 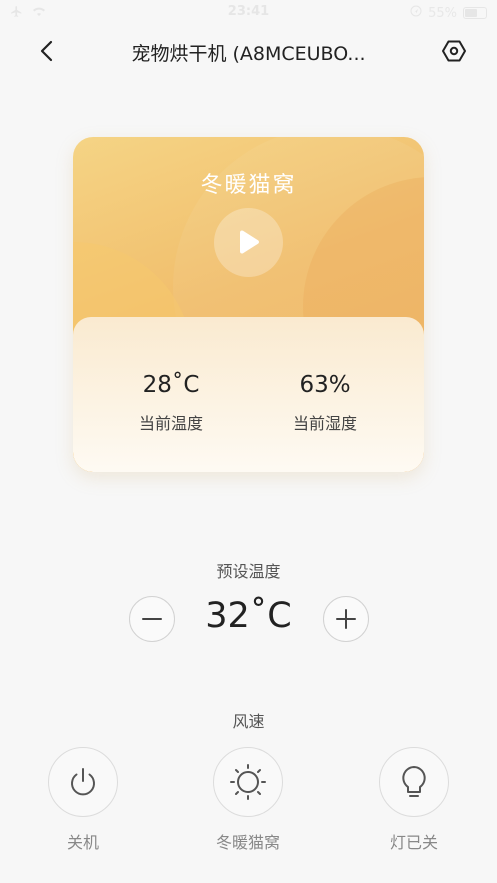 What do you see at coordinates (325, 385) in the screenshot?
I see `humidity-value: 63%` at bounding box center [325, 385].